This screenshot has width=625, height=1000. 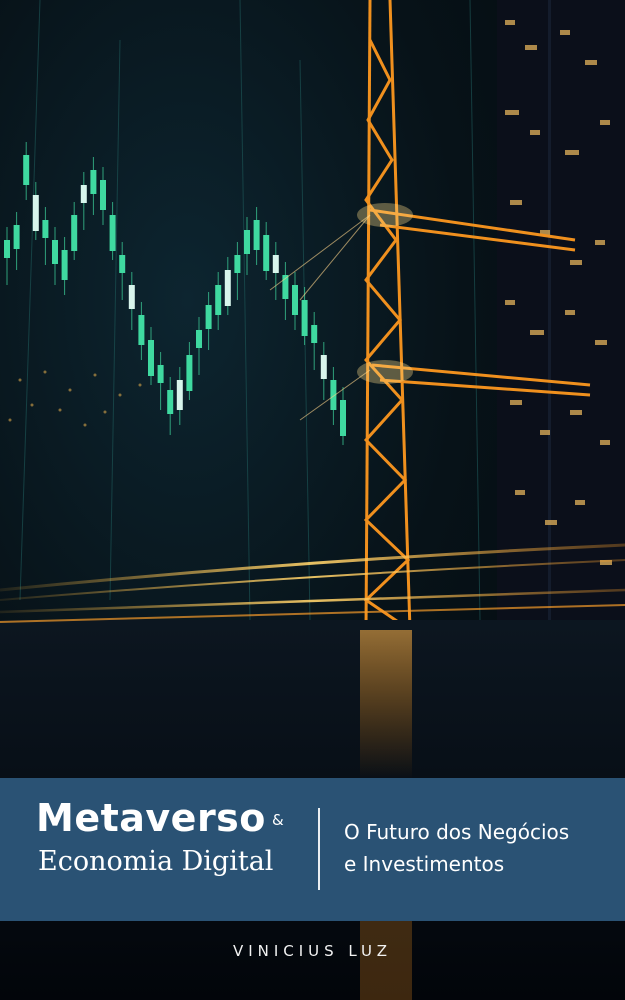 I want to click on title-divider, so click(x=319, y=849).